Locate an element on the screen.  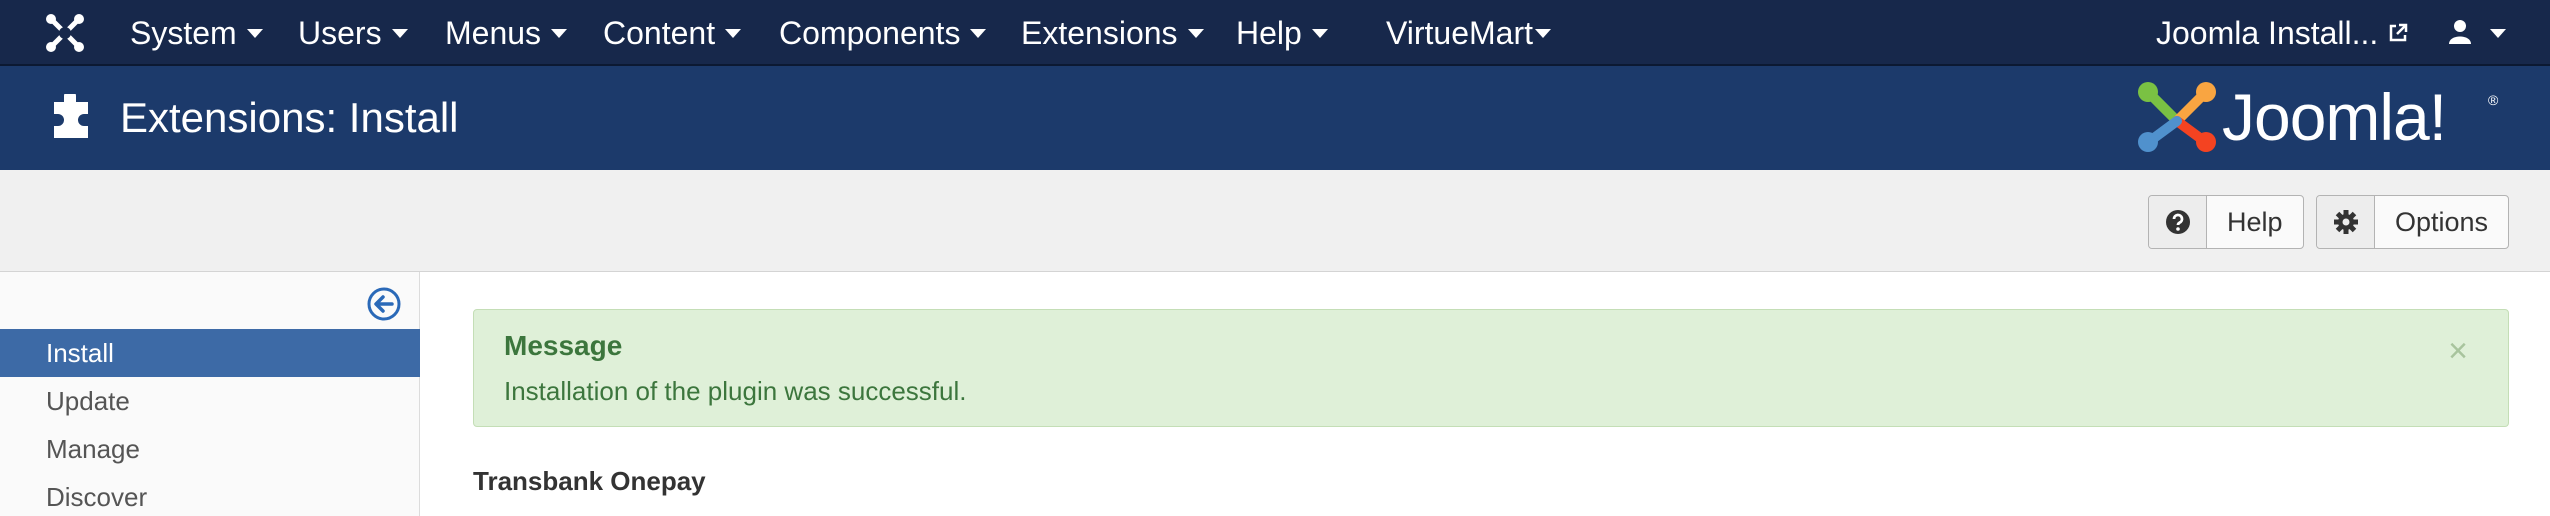
menu-menus: Menus is located at coordinates (506, 33).